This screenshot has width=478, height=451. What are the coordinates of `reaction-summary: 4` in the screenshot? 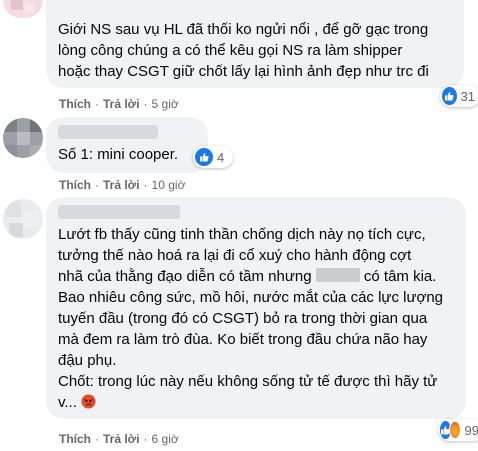 It's located at (213, 157).